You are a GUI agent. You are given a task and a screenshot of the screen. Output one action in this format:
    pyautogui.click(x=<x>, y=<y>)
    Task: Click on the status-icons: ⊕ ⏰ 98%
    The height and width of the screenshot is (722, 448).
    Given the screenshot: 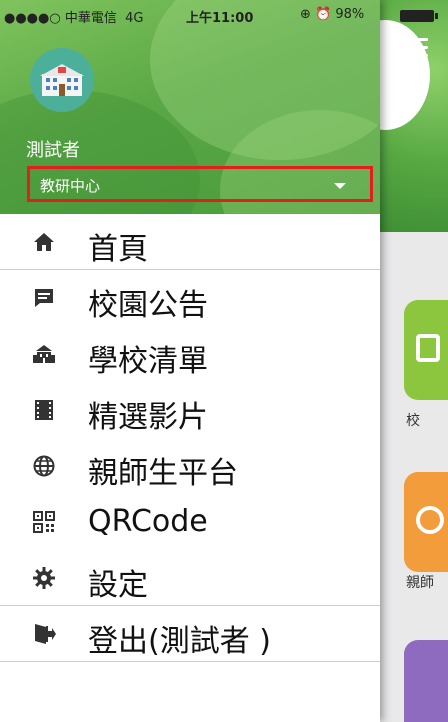 What is the action you would take?
    pyautogui.click(x=332, y=14)
    